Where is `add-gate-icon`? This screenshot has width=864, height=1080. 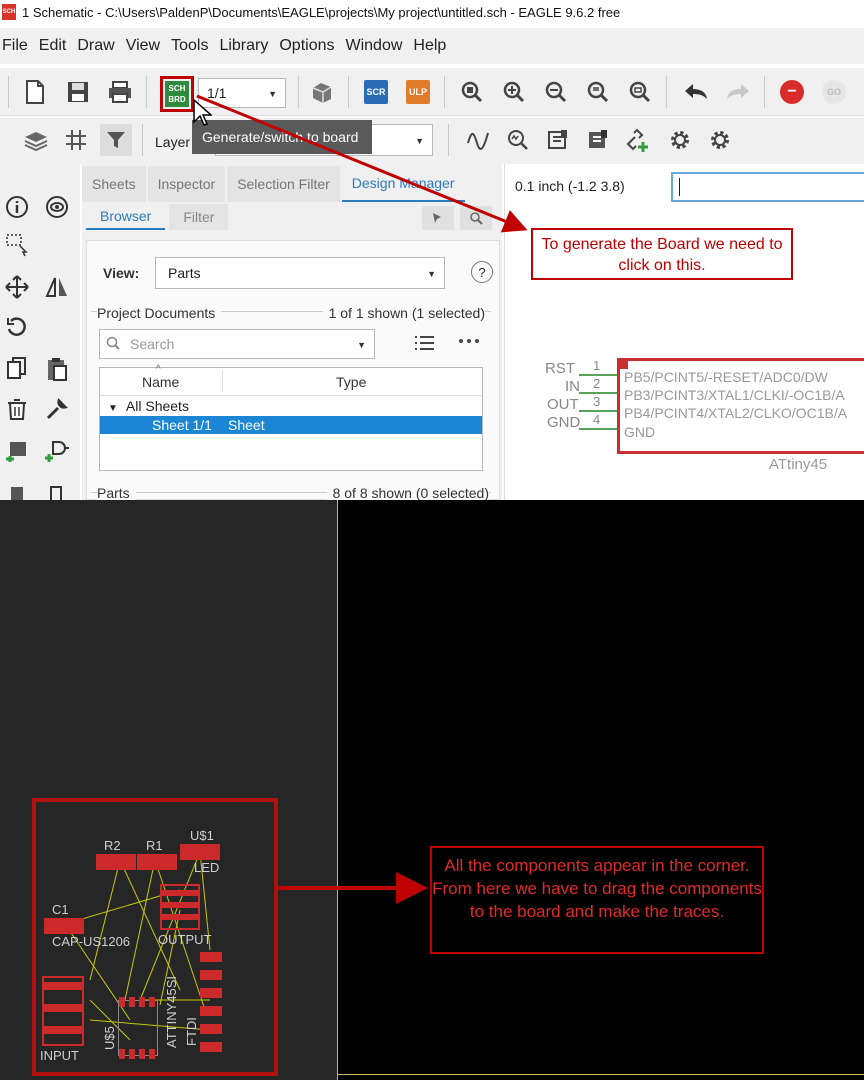
add-gate-icon is located at coordinates (57, 451).